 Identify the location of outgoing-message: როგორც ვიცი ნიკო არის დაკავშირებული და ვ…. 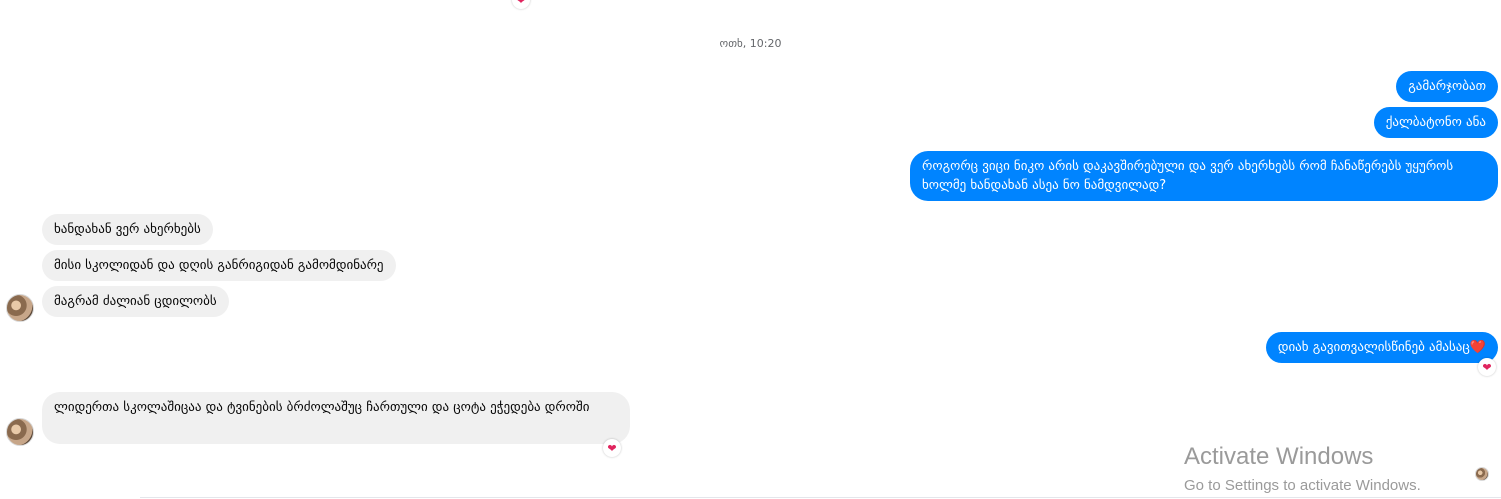
(1204, 176).